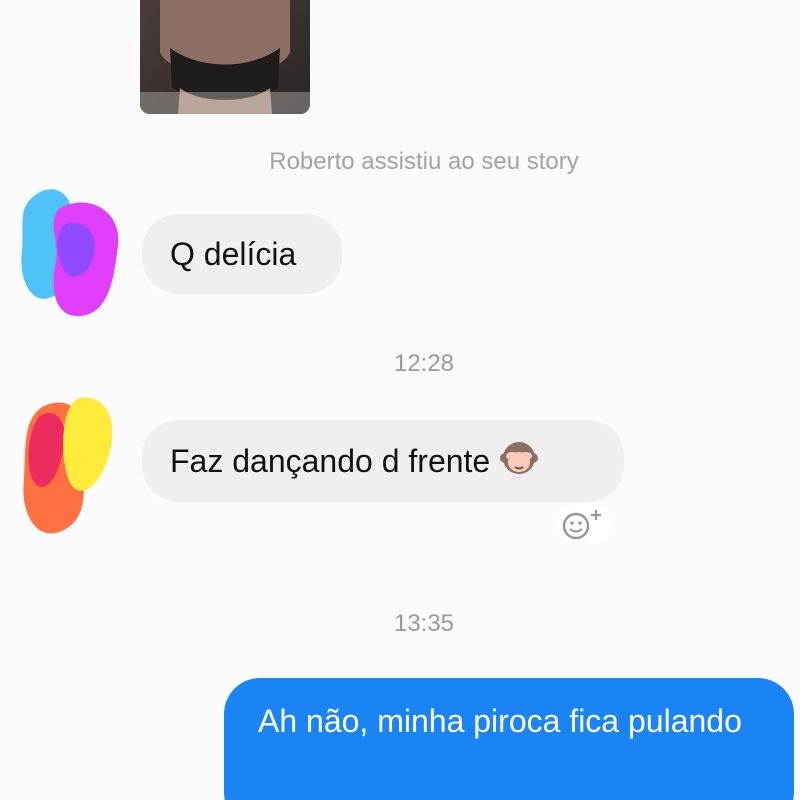  Describe the element at coordinates (500, 721) in the screenshot. I see `message-text: Ah não, minha piroca fica pulando` at that location.